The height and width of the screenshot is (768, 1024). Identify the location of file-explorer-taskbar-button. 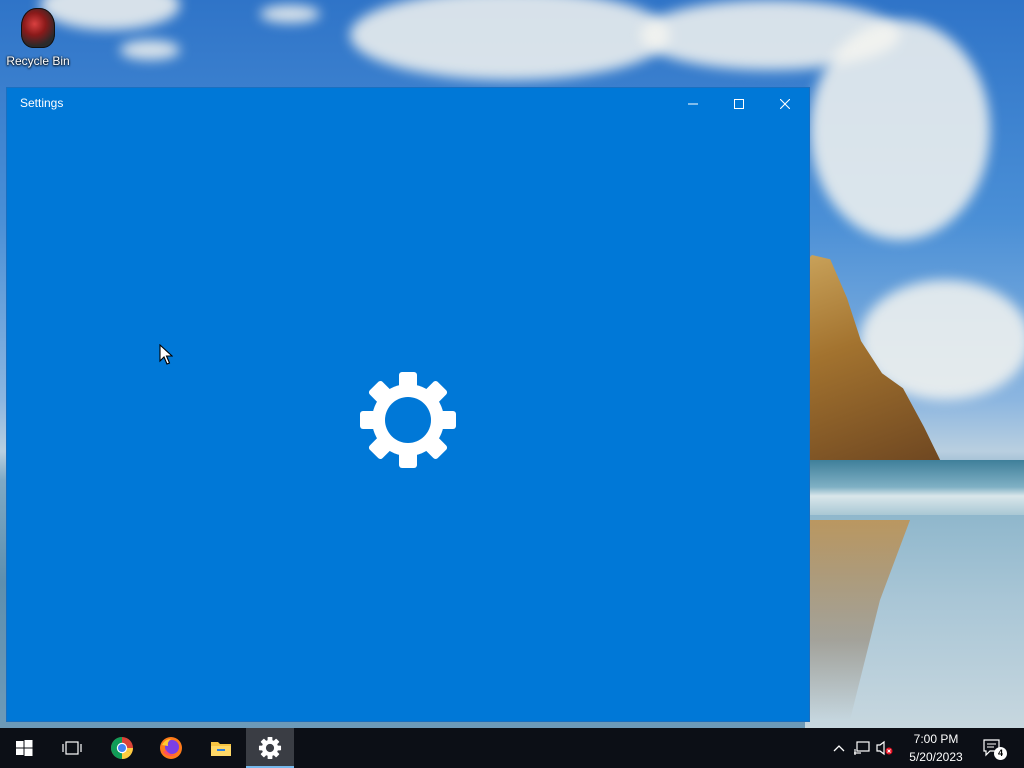
(221, 748).